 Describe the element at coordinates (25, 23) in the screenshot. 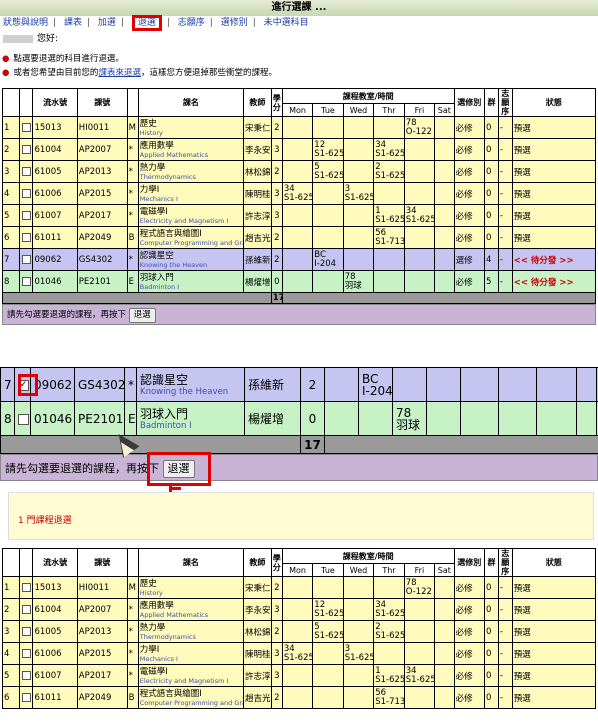

I see `nav-status: 狀態與說明` at that location.